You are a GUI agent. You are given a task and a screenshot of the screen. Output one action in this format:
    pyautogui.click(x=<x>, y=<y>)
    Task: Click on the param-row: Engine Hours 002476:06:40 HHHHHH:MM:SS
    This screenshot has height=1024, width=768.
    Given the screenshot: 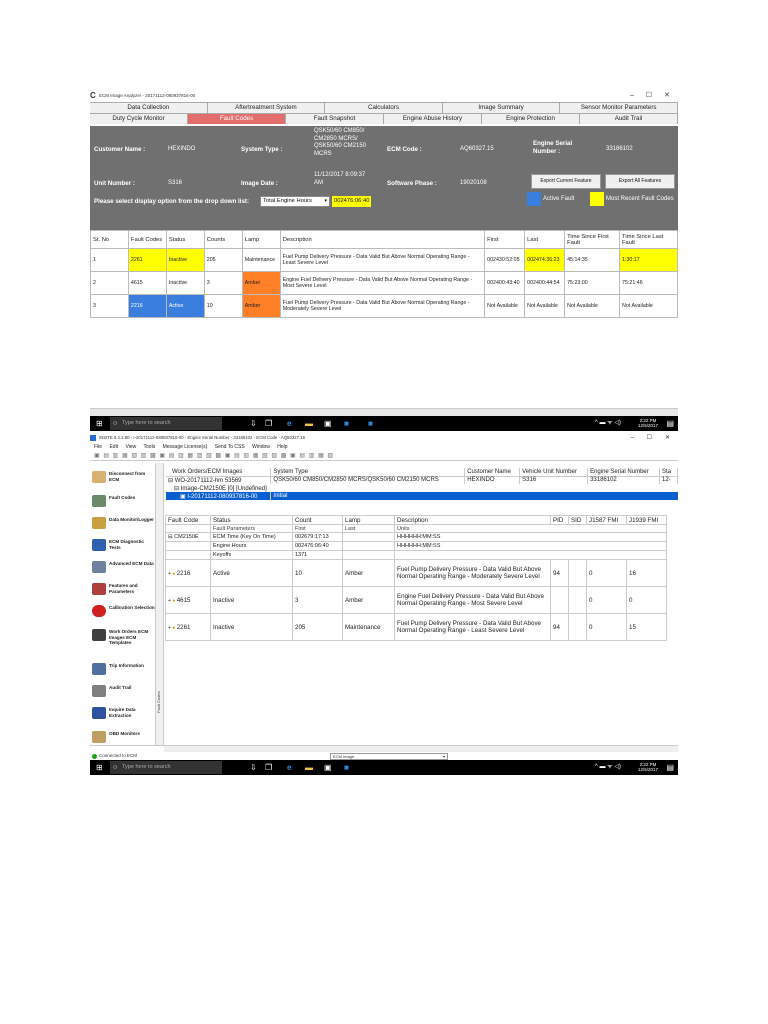 What is the action you would take?
    pyautogui.click(x=416, y=546)
    